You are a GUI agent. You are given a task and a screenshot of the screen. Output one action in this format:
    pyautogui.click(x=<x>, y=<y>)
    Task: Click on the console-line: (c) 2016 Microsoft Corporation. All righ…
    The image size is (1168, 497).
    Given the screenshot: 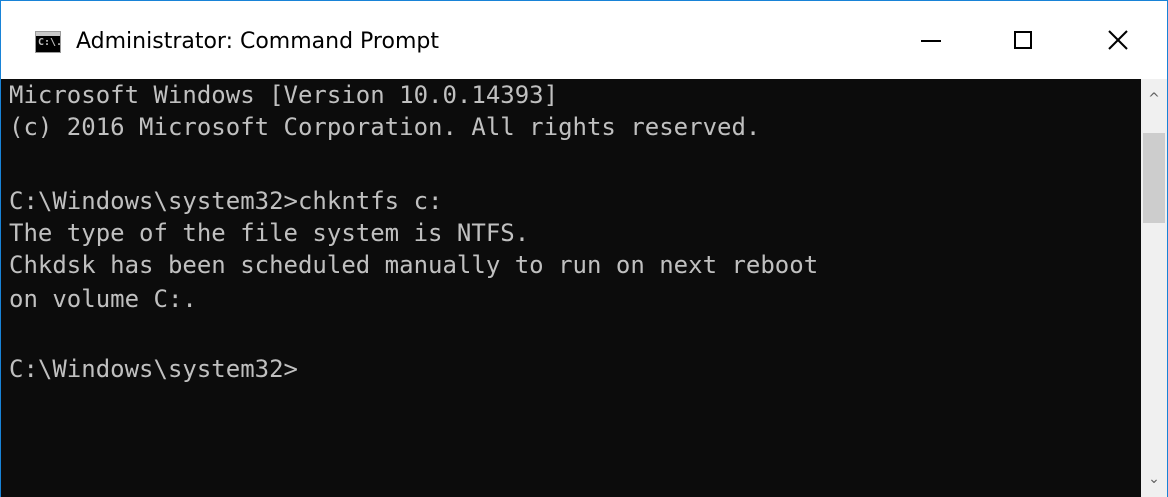 What is the action you would take?
    pyautogui.click(x=385, y=127)
    